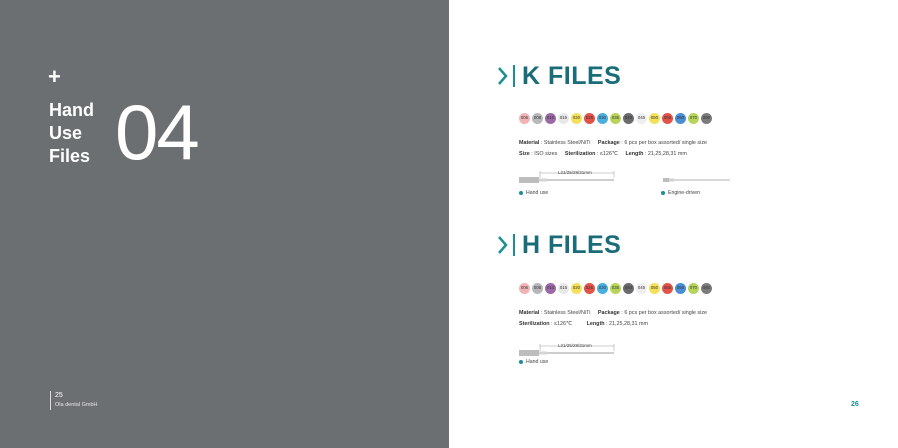 The height and width of the screenshot is (448, 898). I want to click on right-page-number: 26, so click(855, 404).